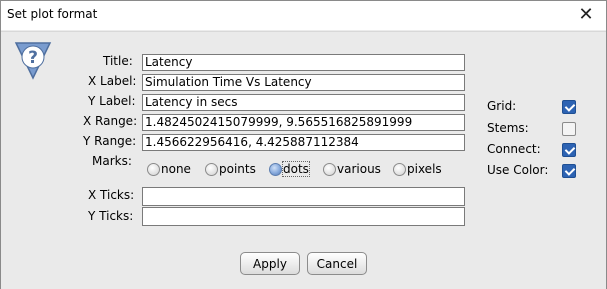 This screenshot has width=607, height=289. Describe the element at coordinates (518, 170) in the screenshot. I see `use-color-label: Use Color:` at that location.